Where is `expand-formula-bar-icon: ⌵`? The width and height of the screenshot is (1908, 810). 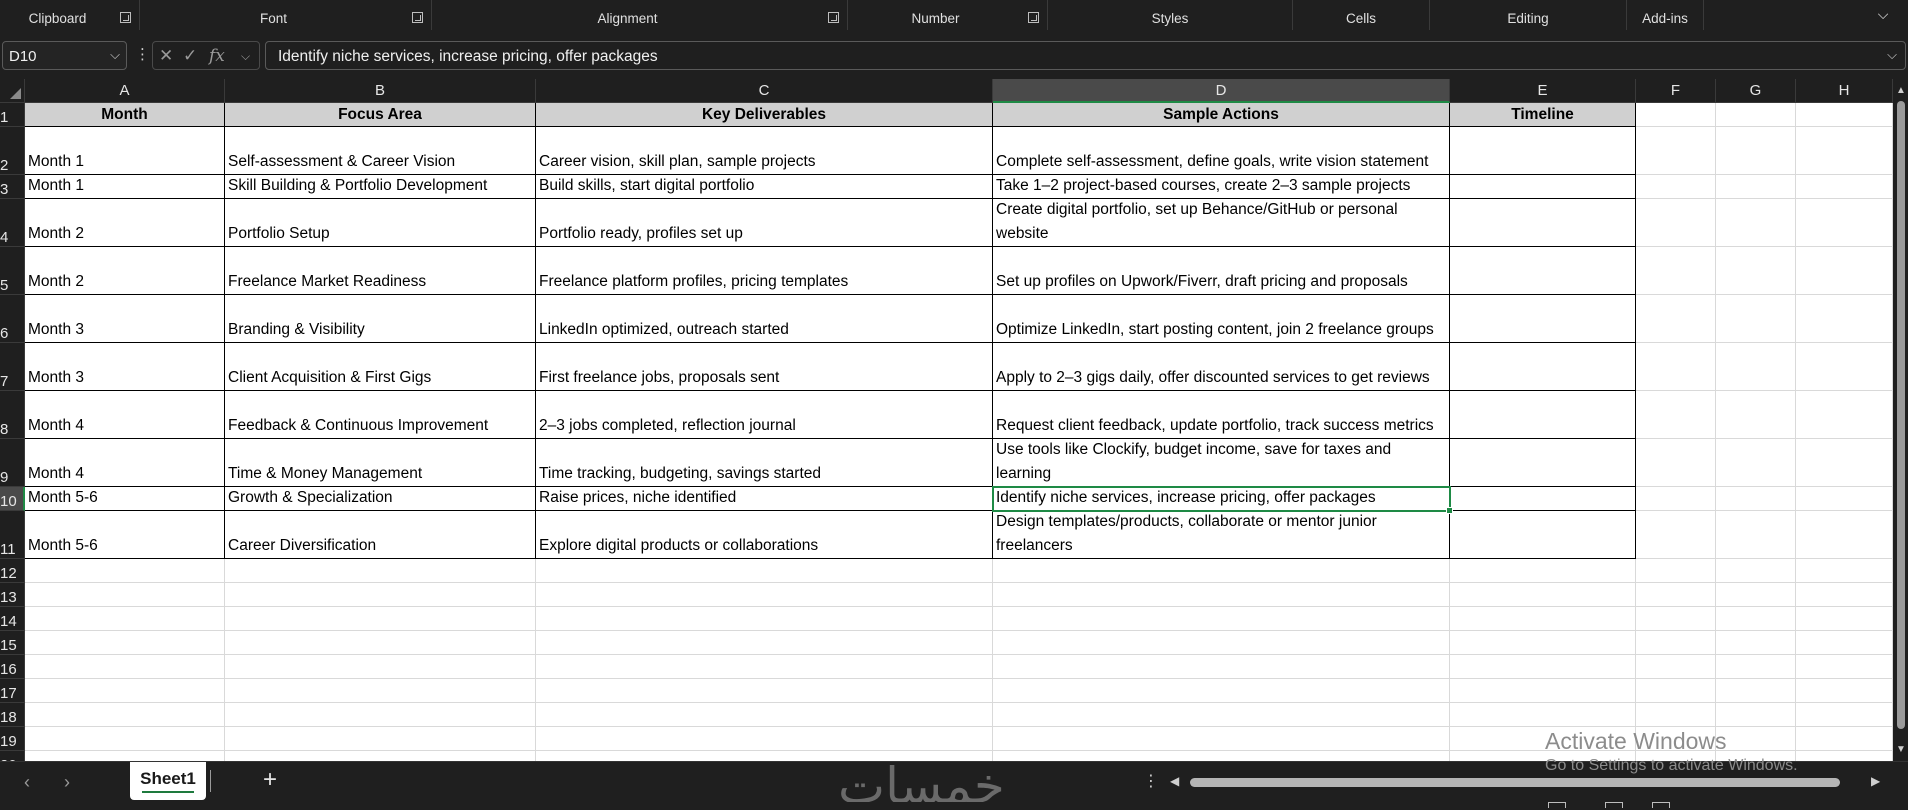
expand-formula-bar-icon: ⌵ is located at coordinates (1892, 55).